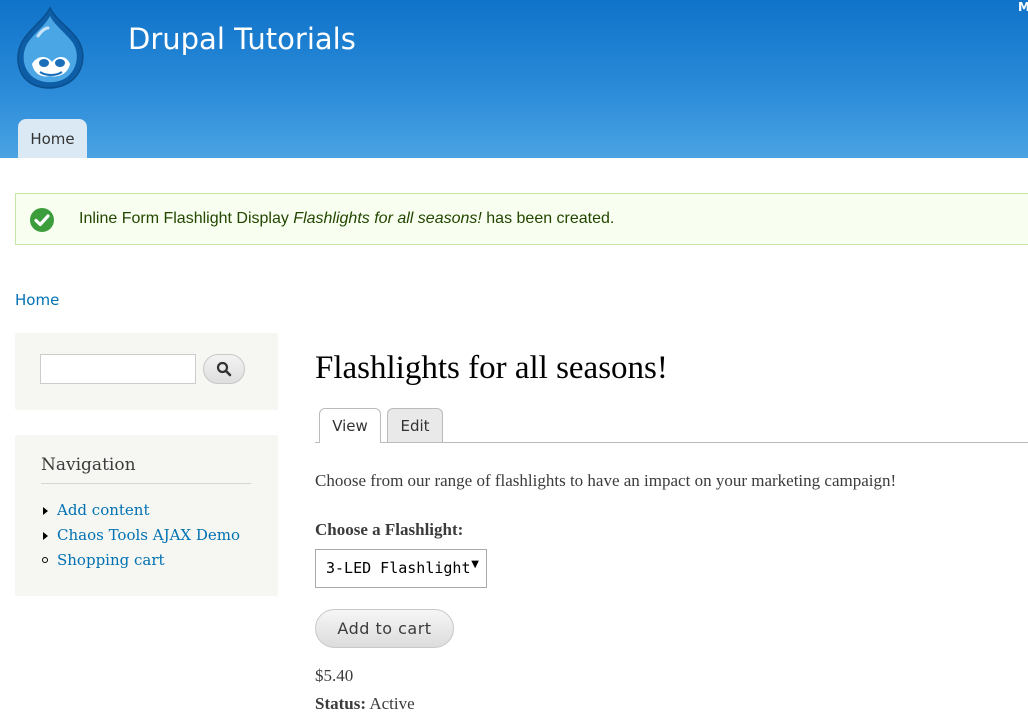 This screenshot has height=717, width=1028. I want to click on site-name: Drupal Tutorials, so click(242, 39).